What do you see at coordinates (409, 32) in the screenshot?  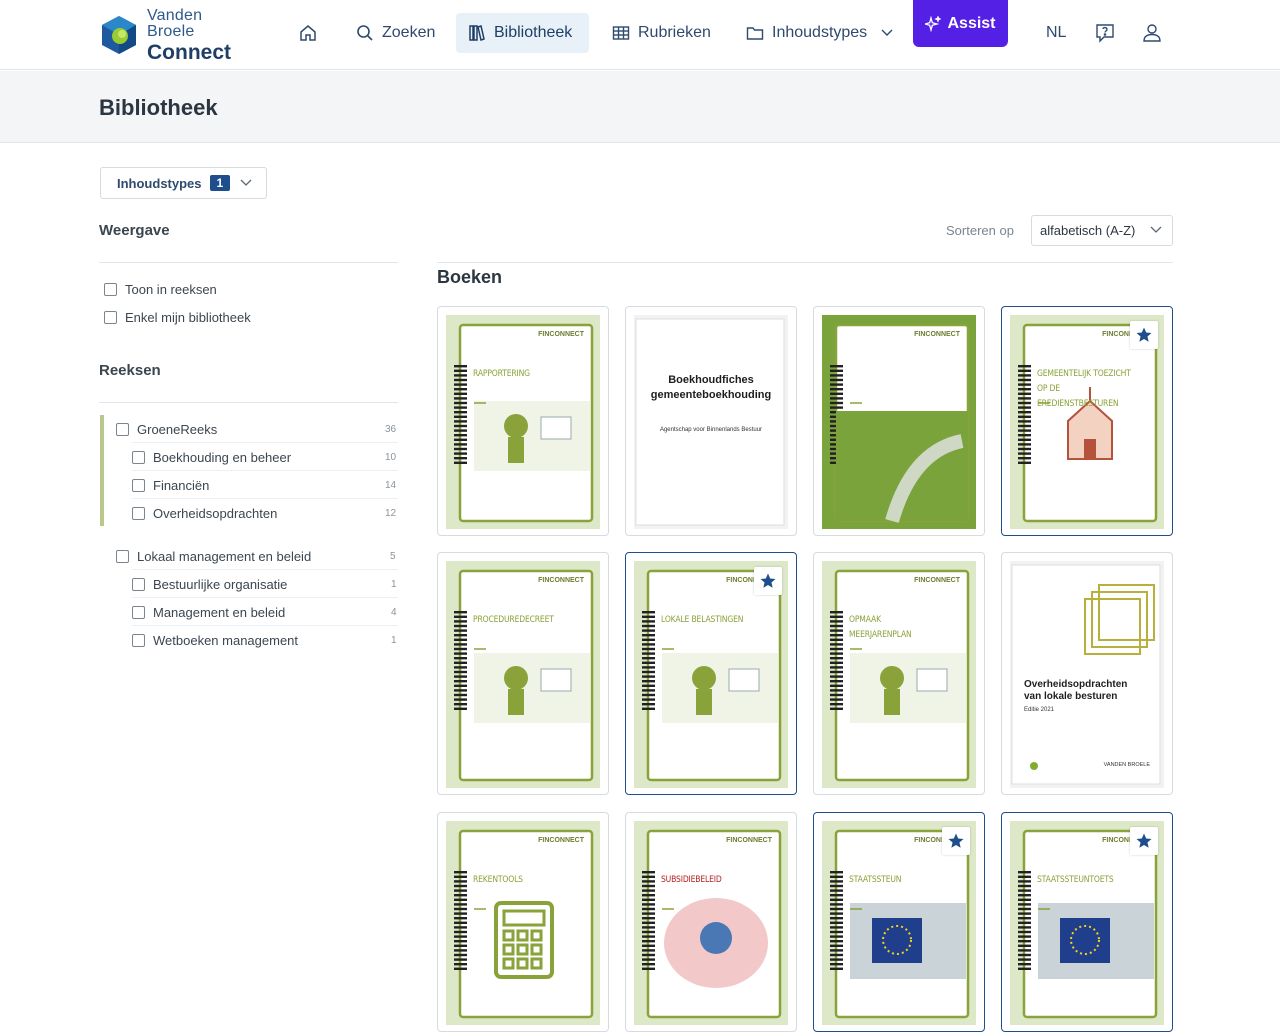 I see `nav-search-label: Zoeken` at bounding box center [409, 32].